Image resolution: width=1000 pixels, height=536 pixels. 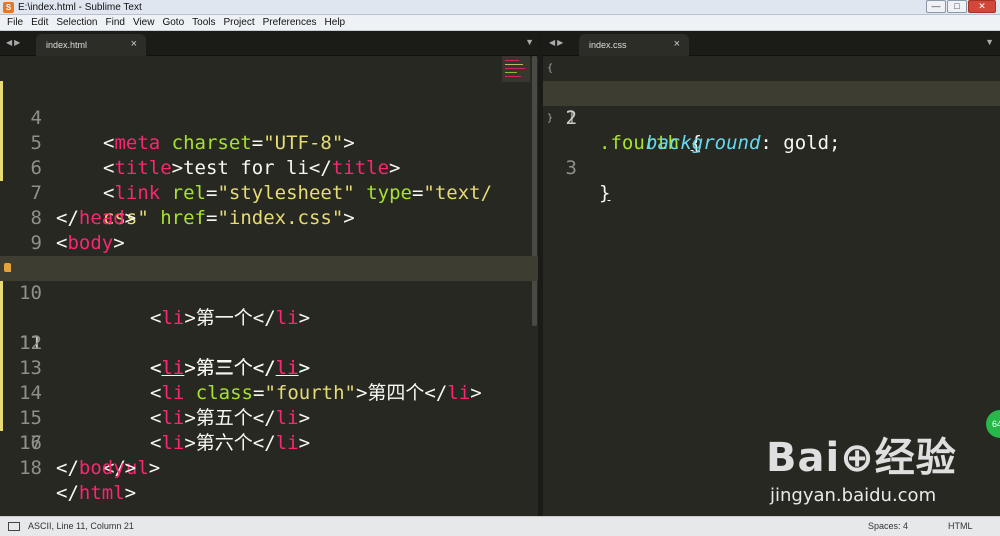 What do you see at coordinates (269, 280) in the screenshot?
I see `code-line: 10 <li>第一个</li>` at bounding box center [269, 280].